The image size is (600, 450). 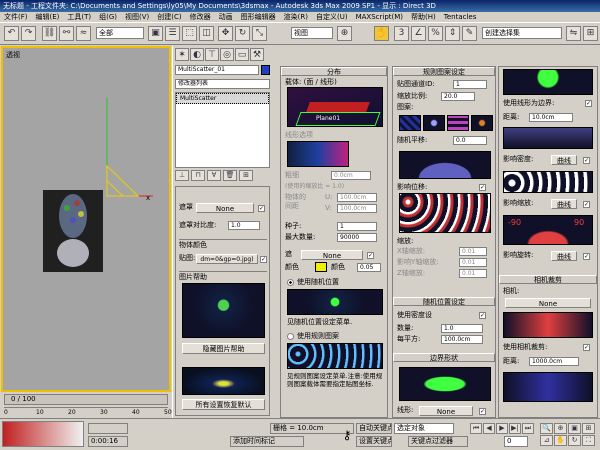 I want to click on mask-ratio-spinner: 1.0, so click(x=244, y=225).